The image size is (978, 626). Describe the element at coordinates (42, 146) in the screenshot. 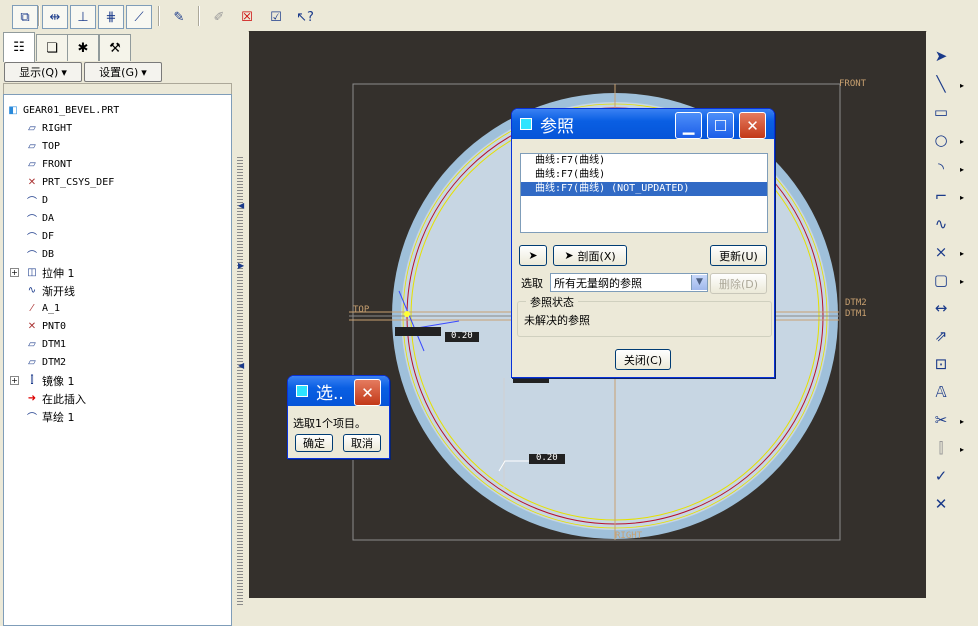

I see `tree-item: ▱ TOP` at that location.